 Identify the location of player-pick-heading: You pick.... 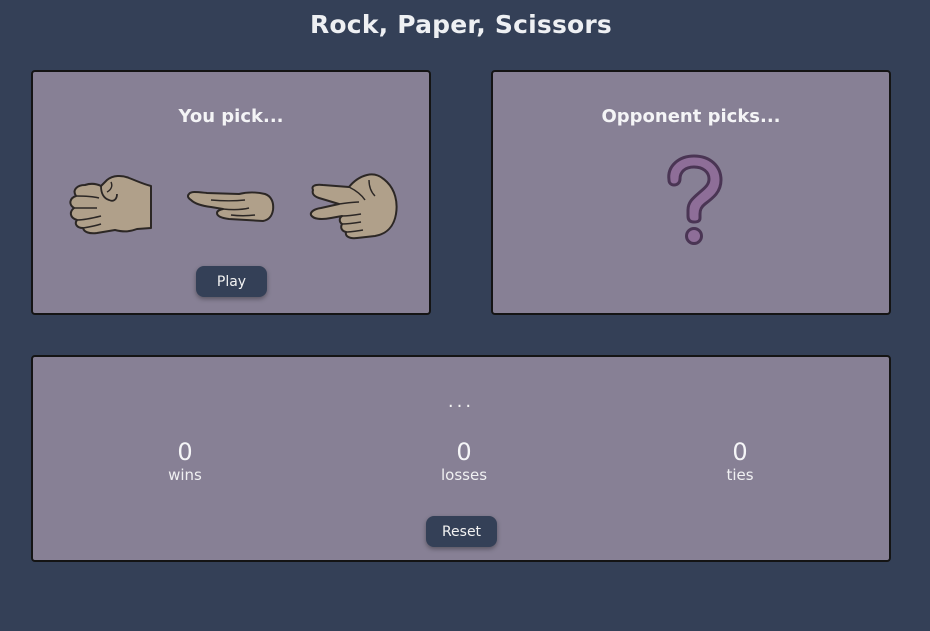
(231, 116).